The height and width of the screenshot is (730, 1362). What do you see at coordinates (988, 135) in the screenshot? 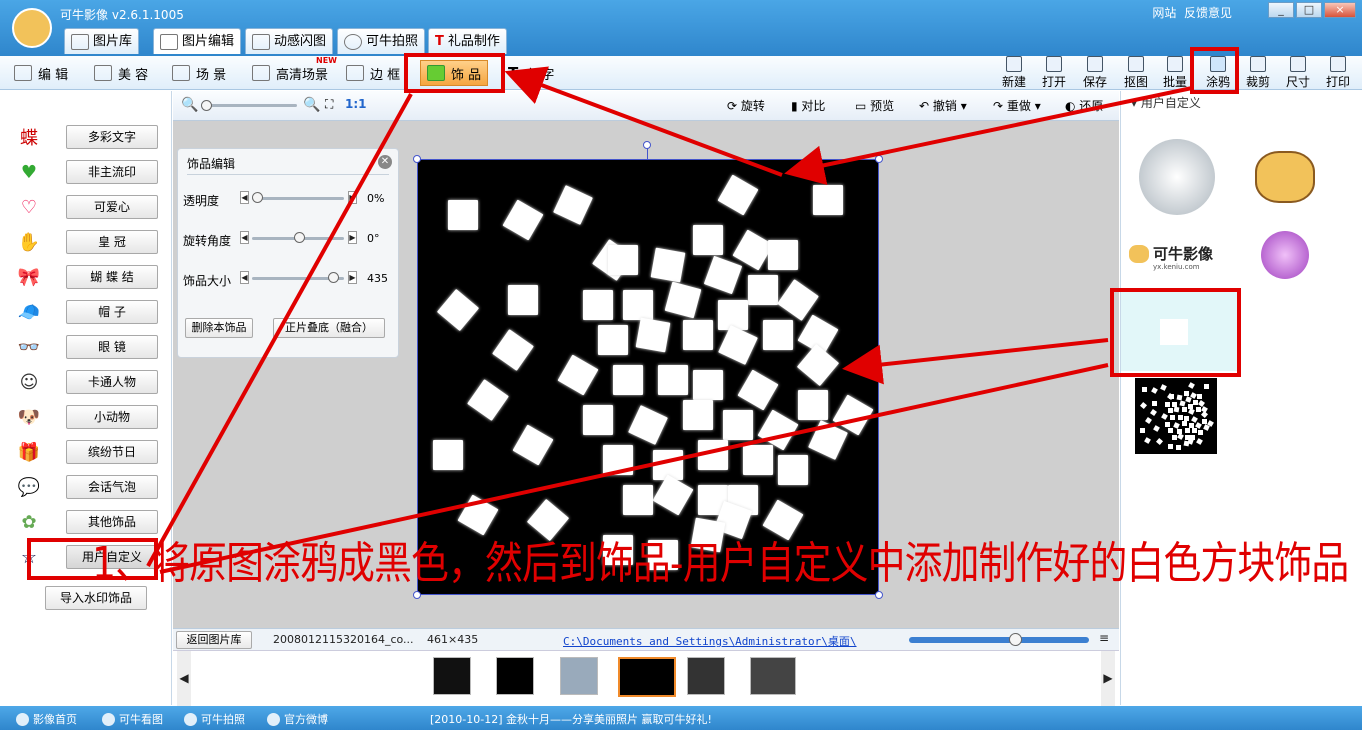
I see `arrow-doodle-to-canvas` at bounding box center [988, 135].